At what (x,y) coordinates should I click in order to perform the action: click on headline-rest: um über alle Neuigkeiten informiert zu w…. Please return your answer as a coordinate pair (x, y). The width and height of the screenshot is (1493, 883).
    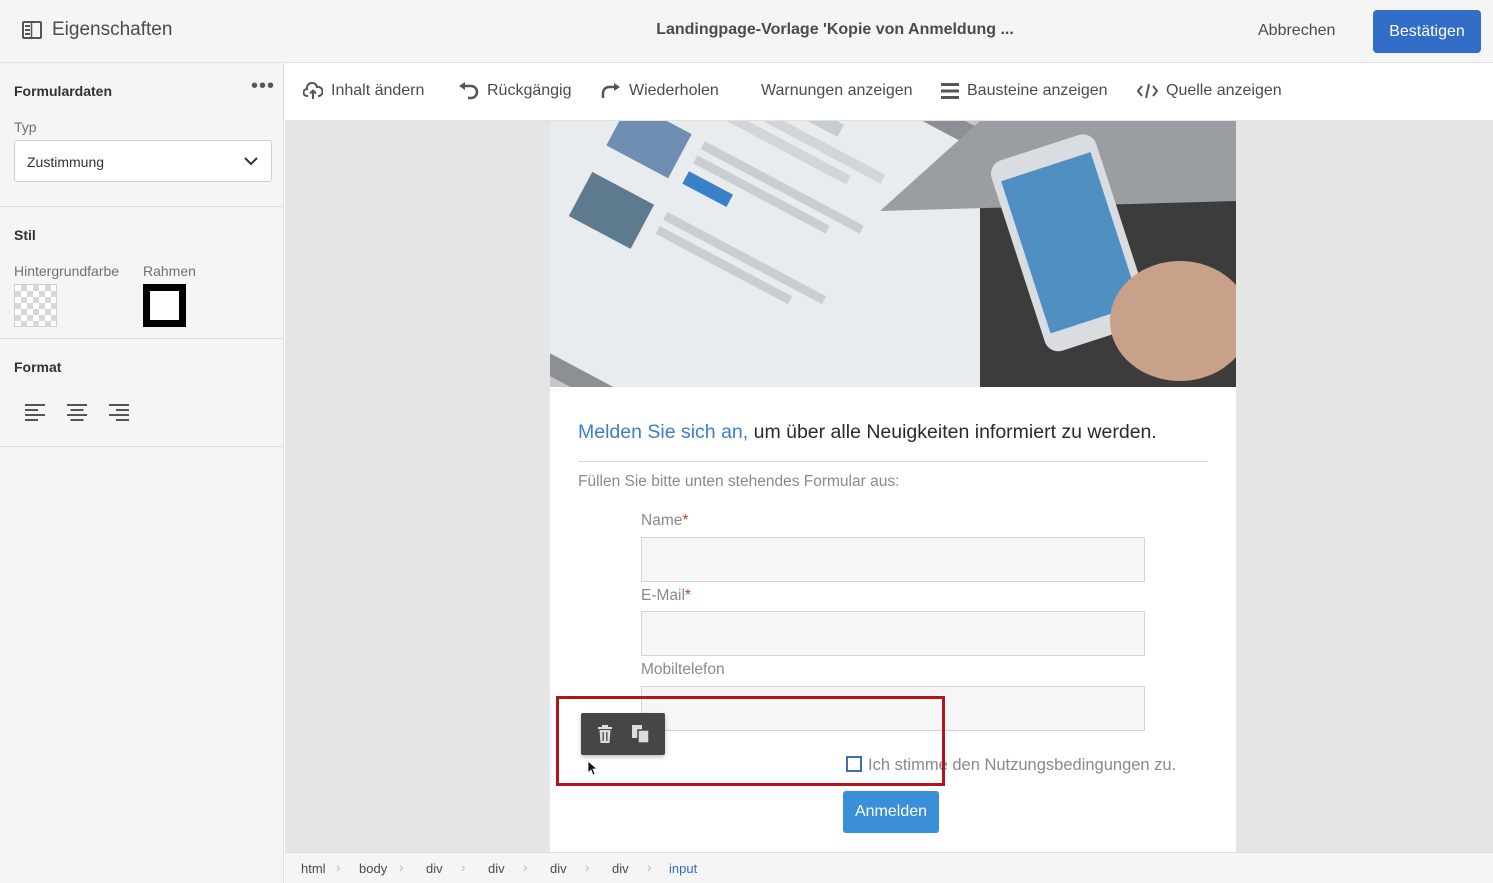
    Looking at the image, I should click on (952, 432).